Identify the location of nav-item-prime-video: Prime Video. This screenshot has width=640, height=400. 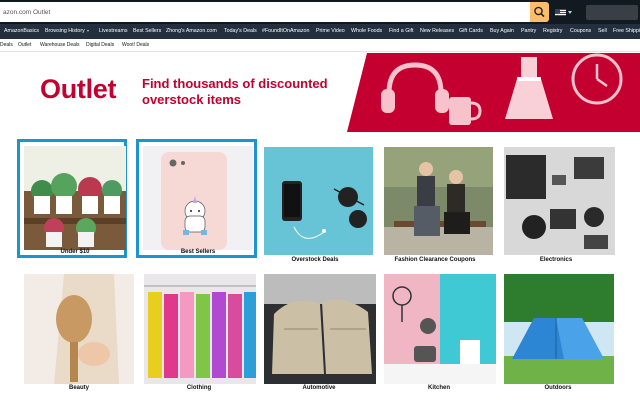
(330, 31).